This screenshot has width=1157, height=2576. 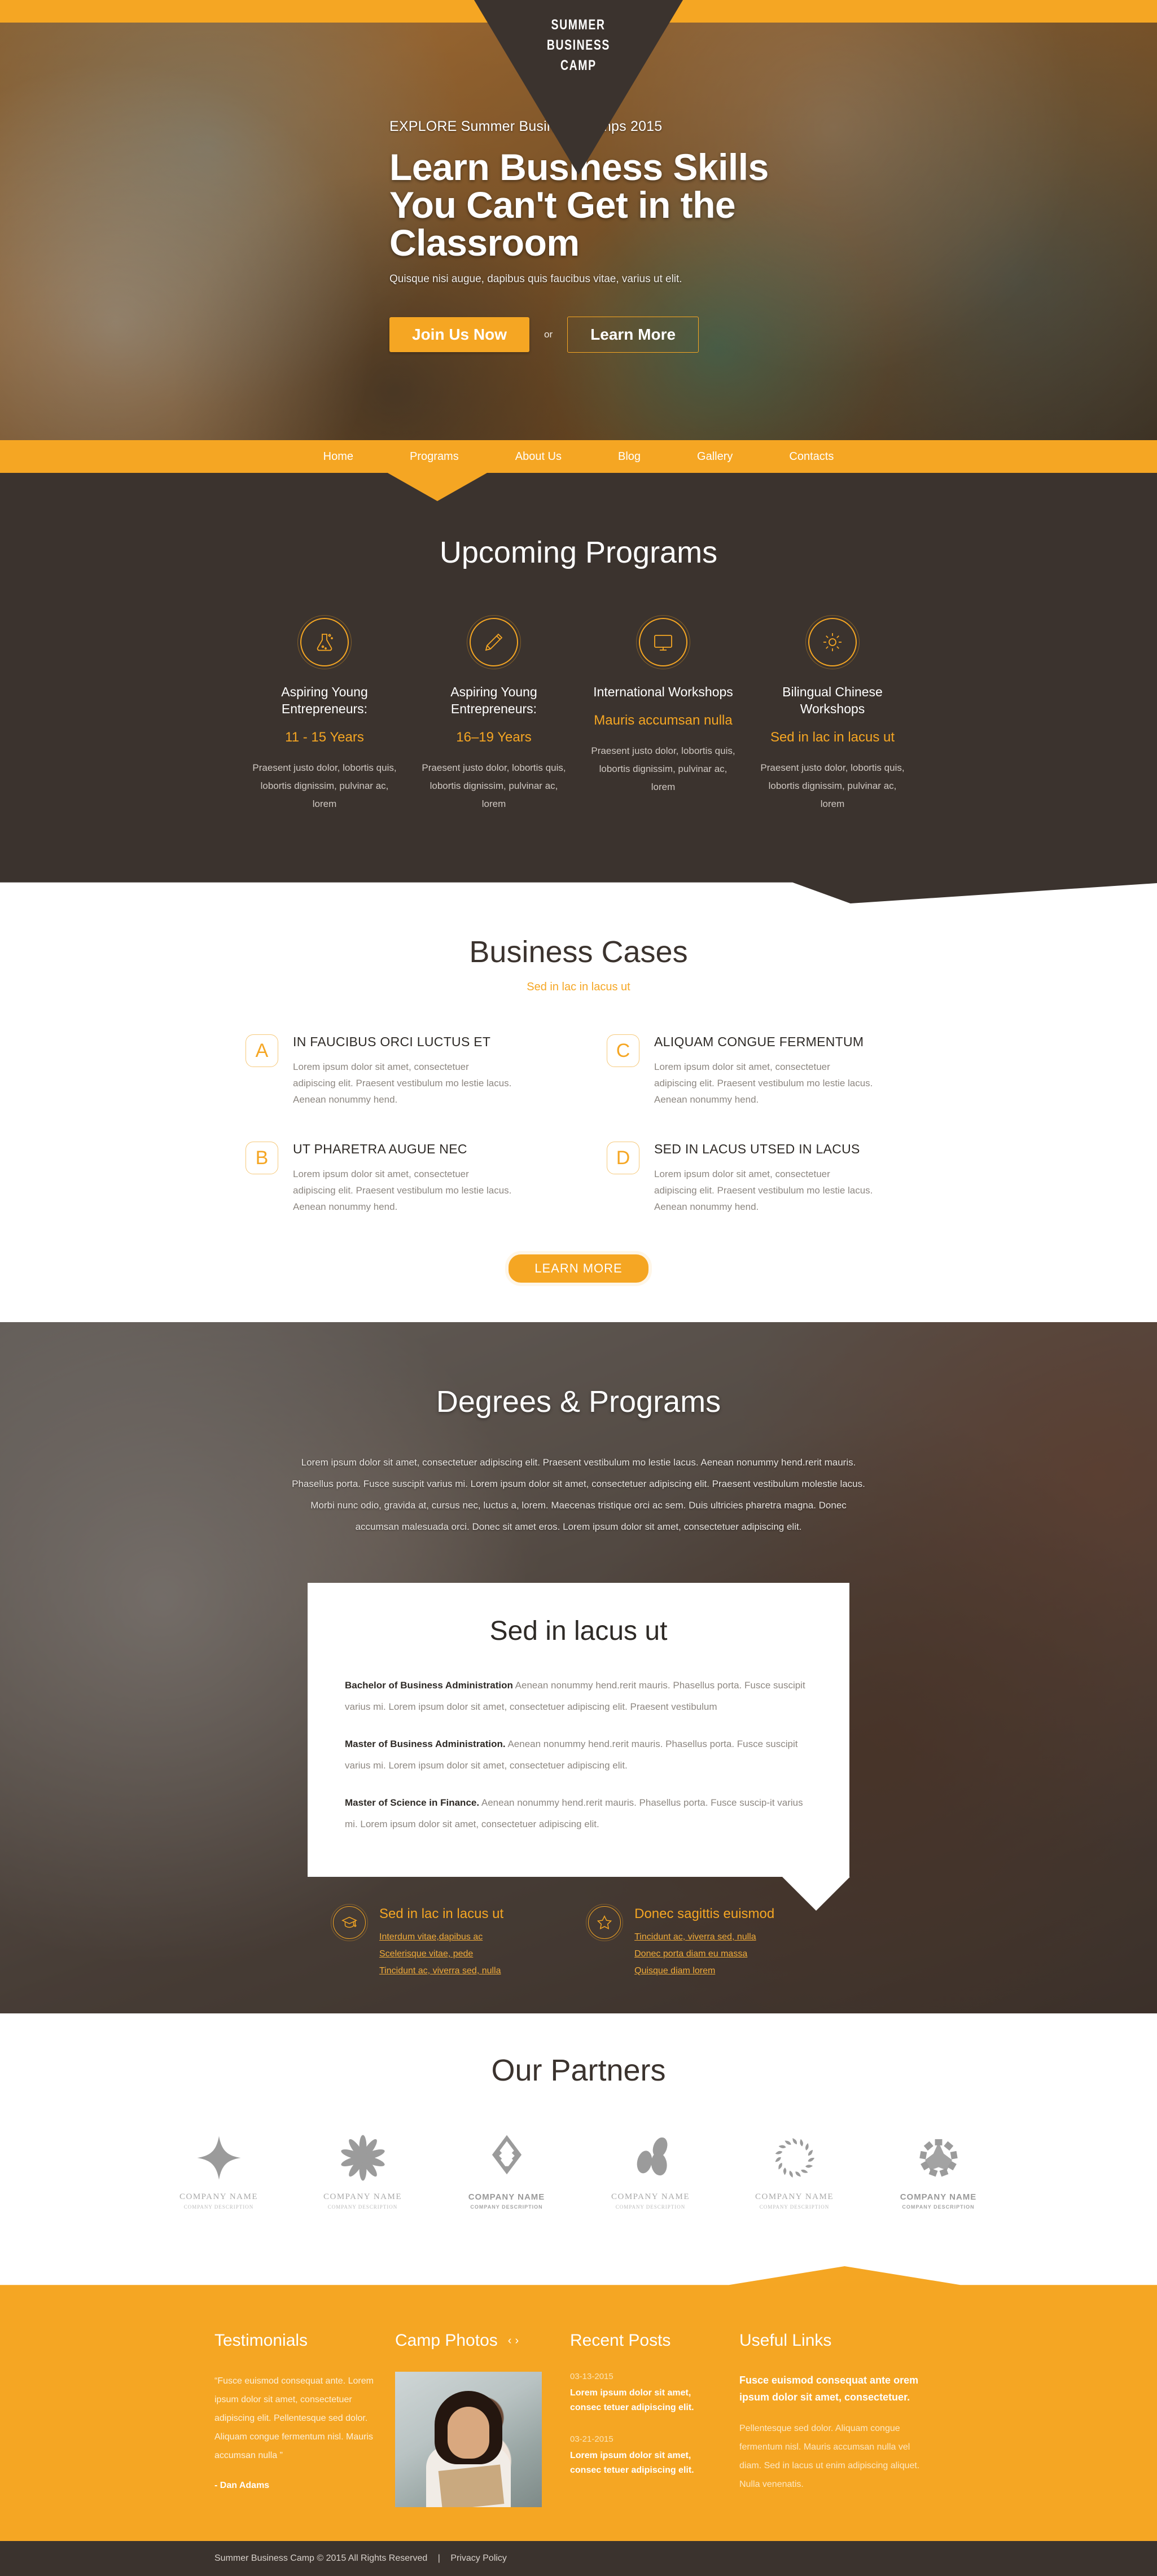 What do you see at coordinates (591, 2376) in the screenshot?
I see `post-date: 03-13-2015` at bounding box center [591, 2376].